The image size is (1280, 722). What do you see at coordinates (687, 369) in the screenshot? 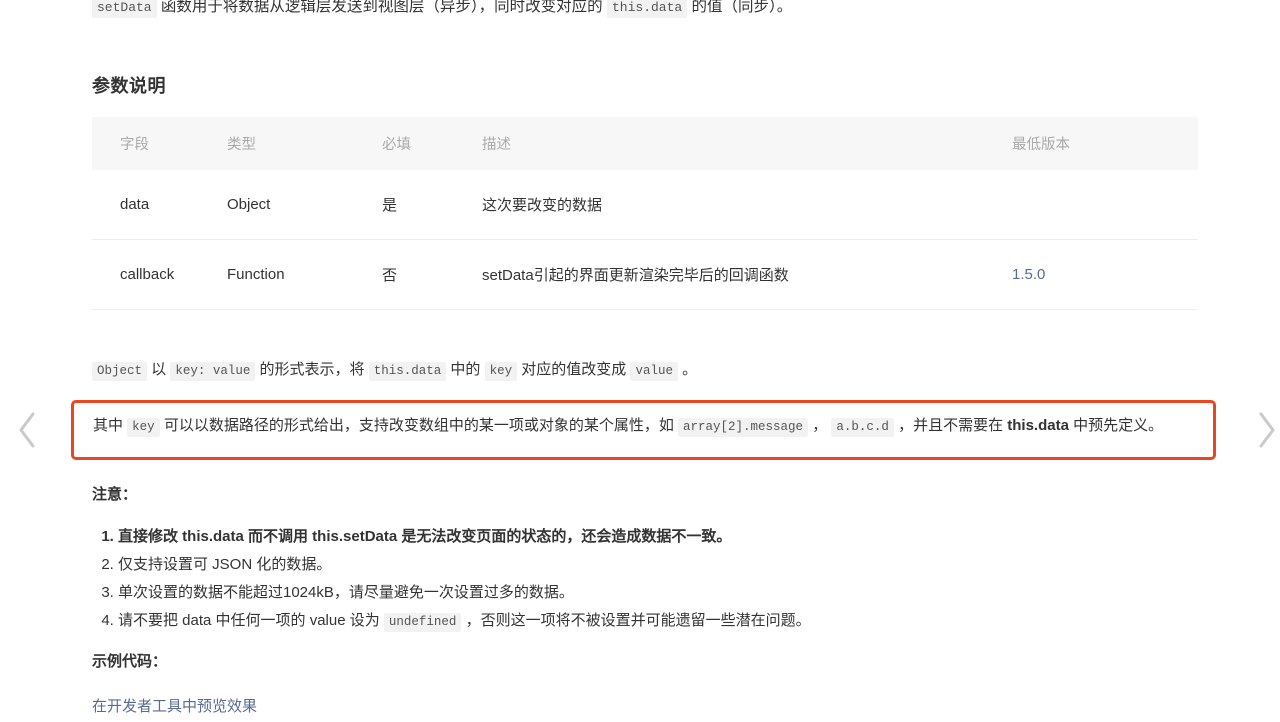
I see `obj-text-5: 。` at bounding box center [687, 369].